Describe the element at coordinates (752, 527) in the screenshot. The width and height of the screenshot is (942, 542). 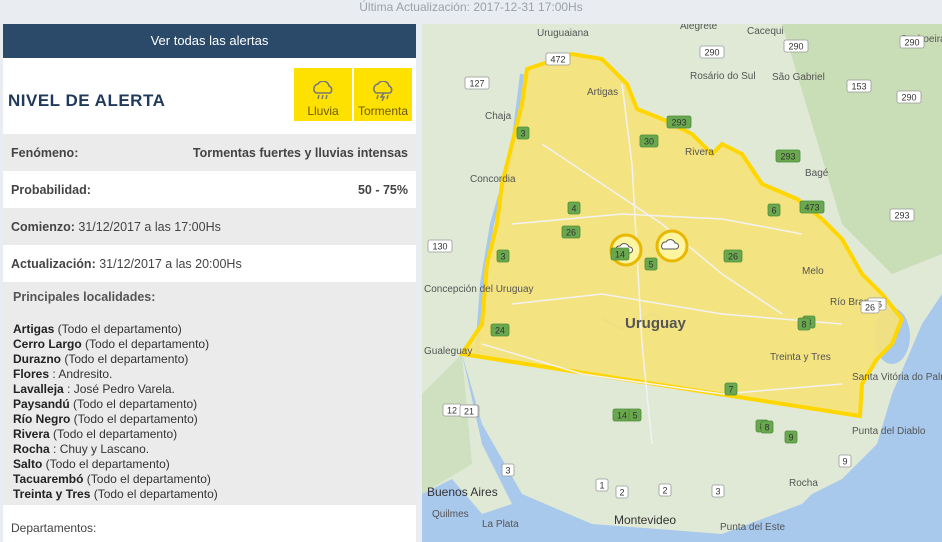
I see `city-punta-este: Punta del Este` at that location.